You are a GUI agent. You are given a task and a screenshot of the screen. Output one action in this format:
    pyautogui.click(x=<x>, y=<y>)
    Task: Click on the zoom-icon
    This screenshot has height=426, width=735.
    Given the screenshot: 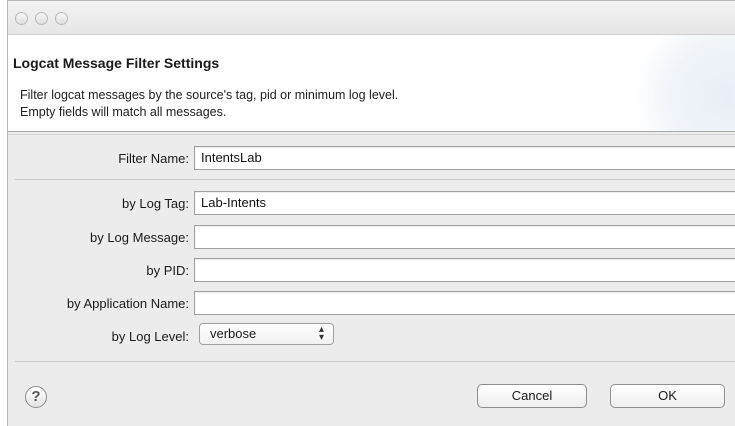 What is the action you would take?
    pyautogui.click(x=61, y=18)
    